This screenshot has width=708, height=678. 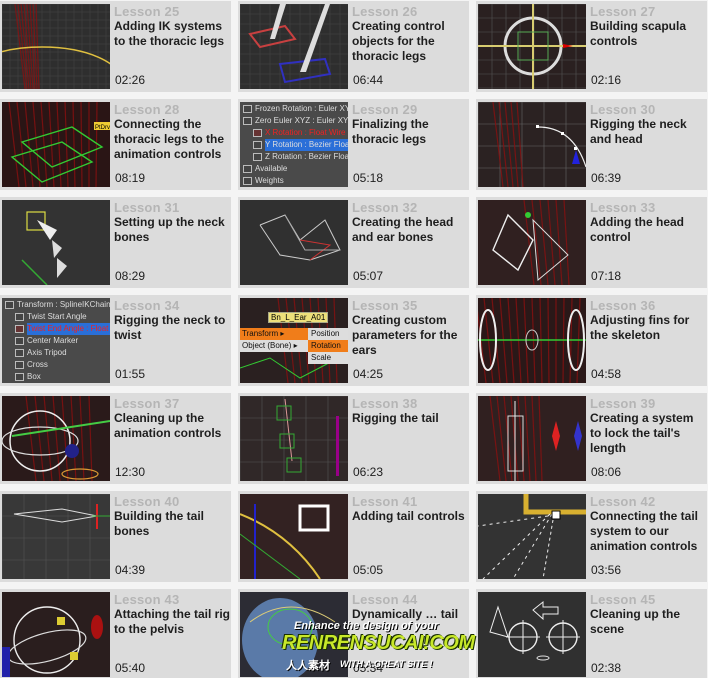 What do you see at coordinates (147, 599) in the screenshot?
I see `lesson-number: Lesson 43` at bounding box center [147, 599].